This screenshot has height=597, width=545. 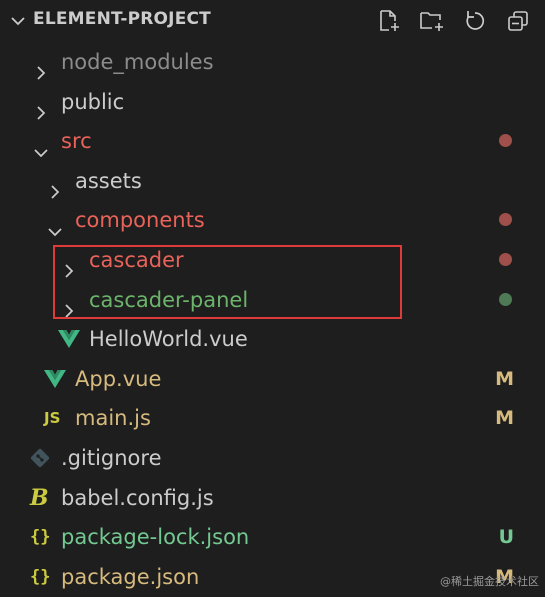 What do you see at coordinates (52, 418) in the screenshot?
I see `js-icon: JS` at bounding box center [52, 418].